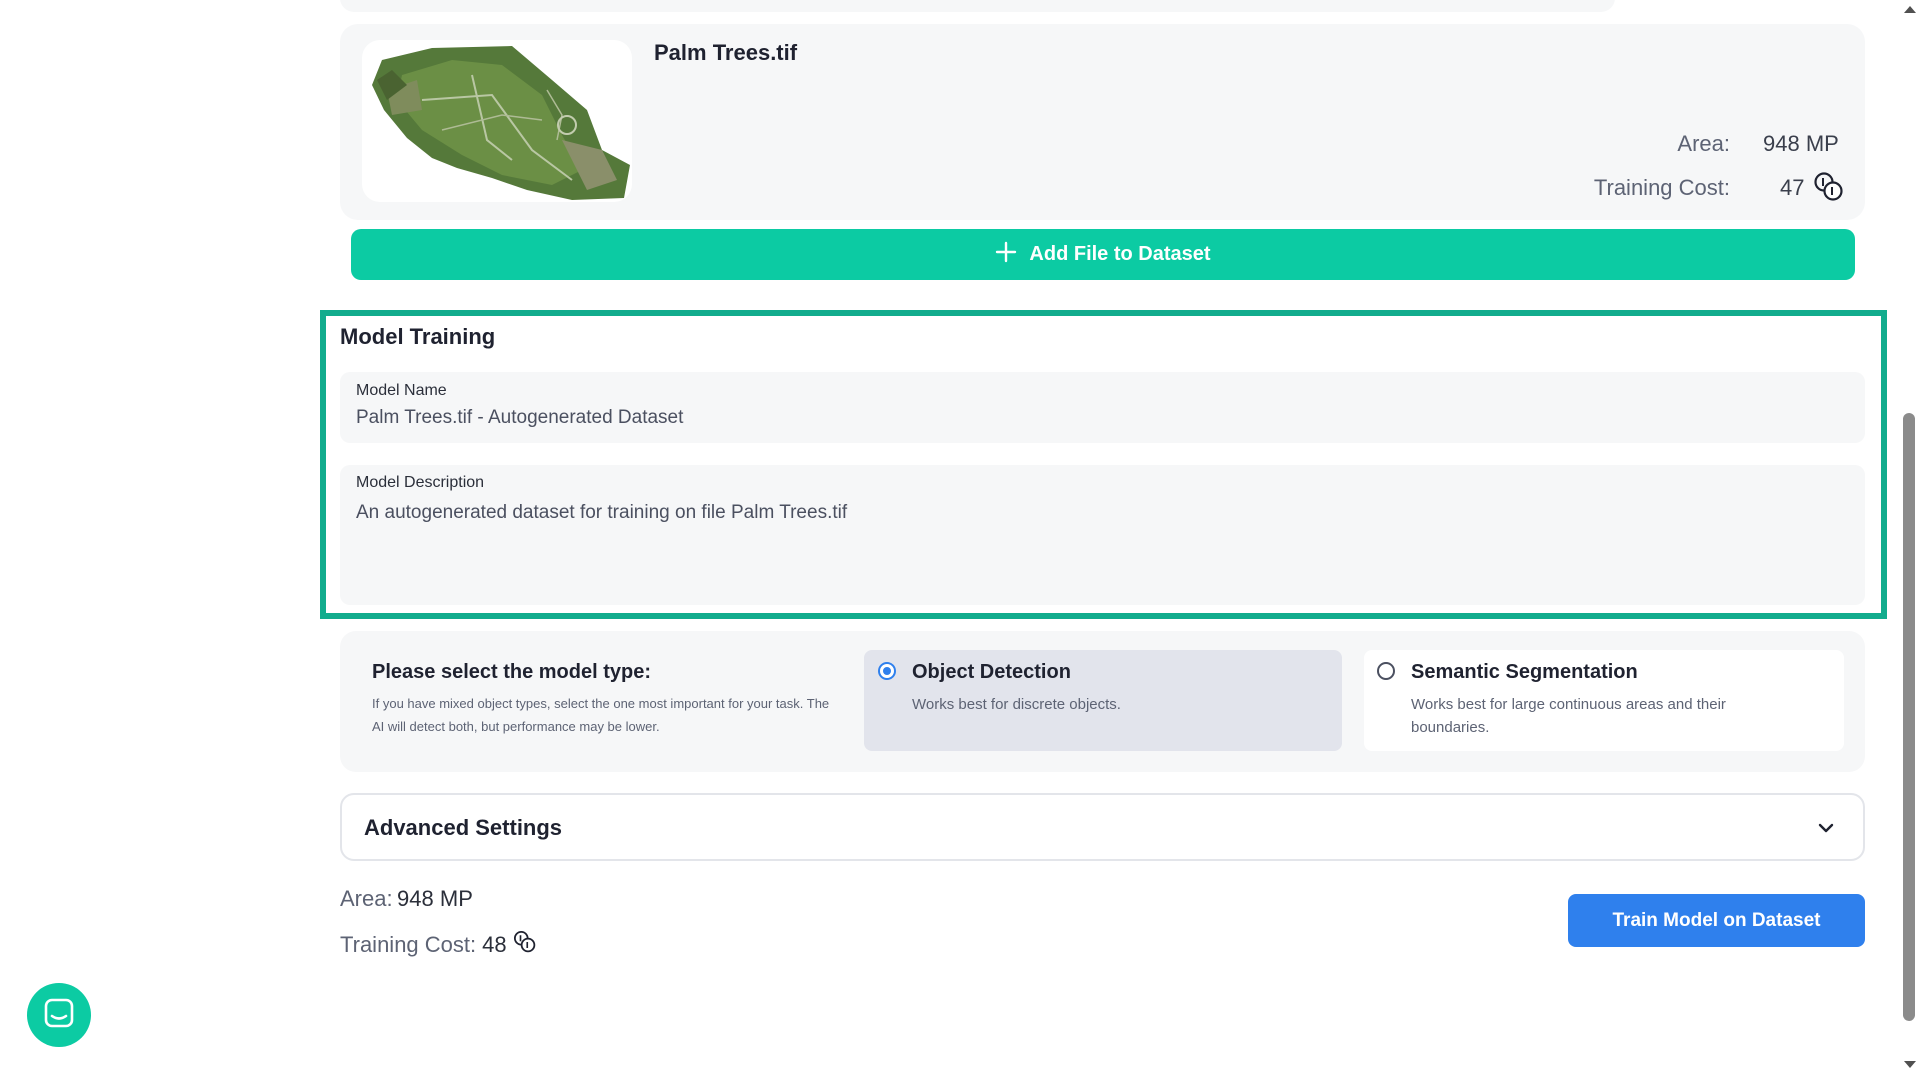  I want to click on add-file-to-dataset-button: Add File to Dataset, so click(1103, 254).